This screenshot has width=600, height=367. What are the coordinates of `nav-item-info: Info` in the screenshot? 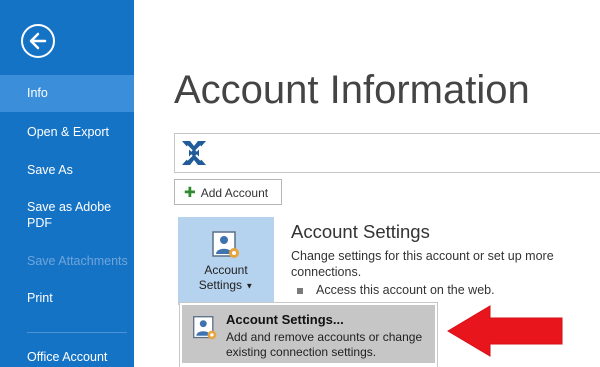 It's located at (67, 93).